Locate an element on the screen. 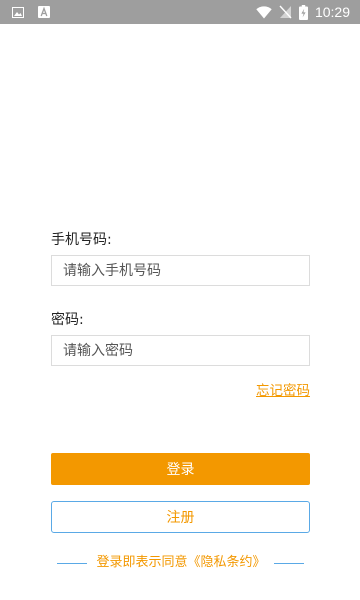 The width and height of the screenshot is (360, 600). phone-field is located at coordinates (180, 270).